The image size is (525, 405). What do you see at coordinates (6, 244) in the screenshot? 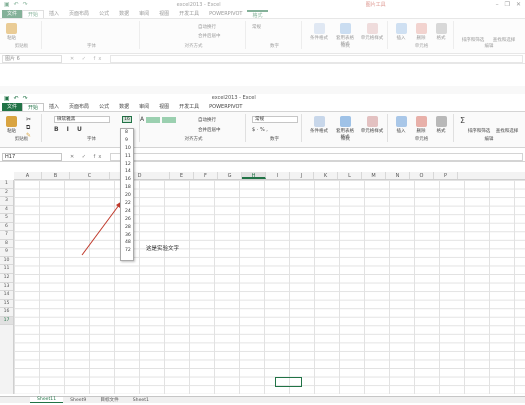
I see `row-header-8: 8` at bounding box center [6, 244].